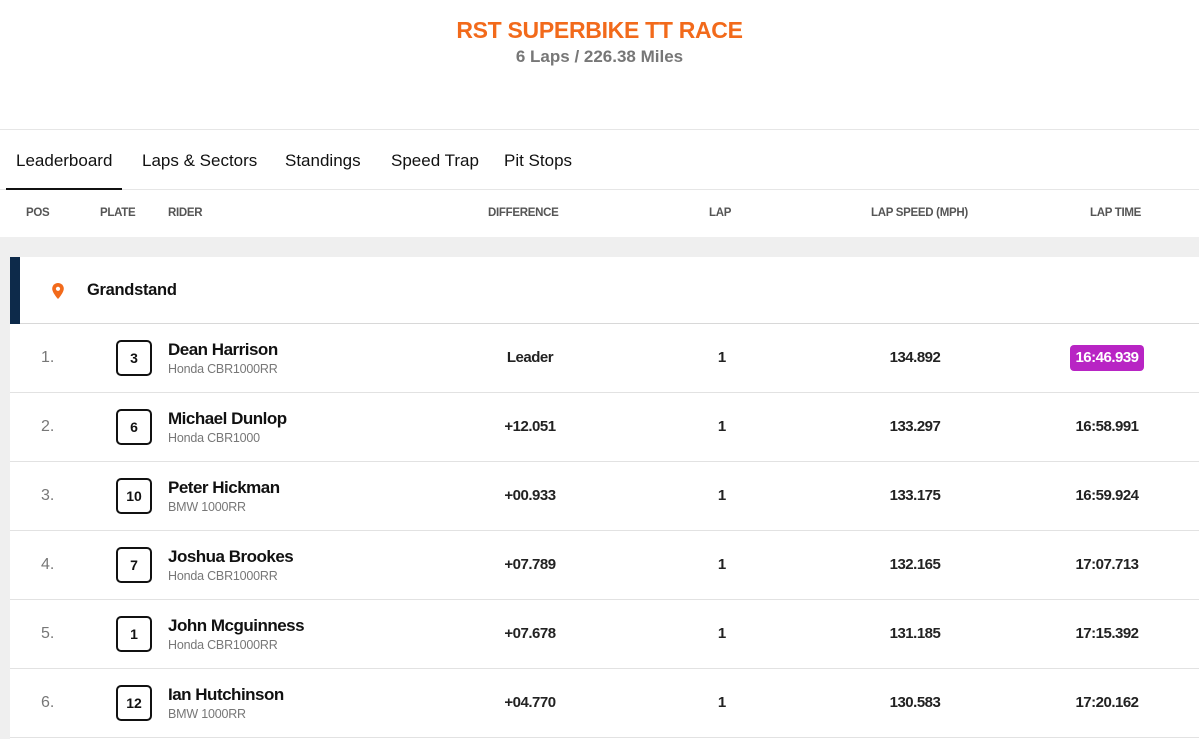 The height and width of the screenshot is (739, 1199). Describe the element at coordinates (1107, 358) in the screenshot. I see `lap-time-fastest-badge: 16:46.939` at that location.